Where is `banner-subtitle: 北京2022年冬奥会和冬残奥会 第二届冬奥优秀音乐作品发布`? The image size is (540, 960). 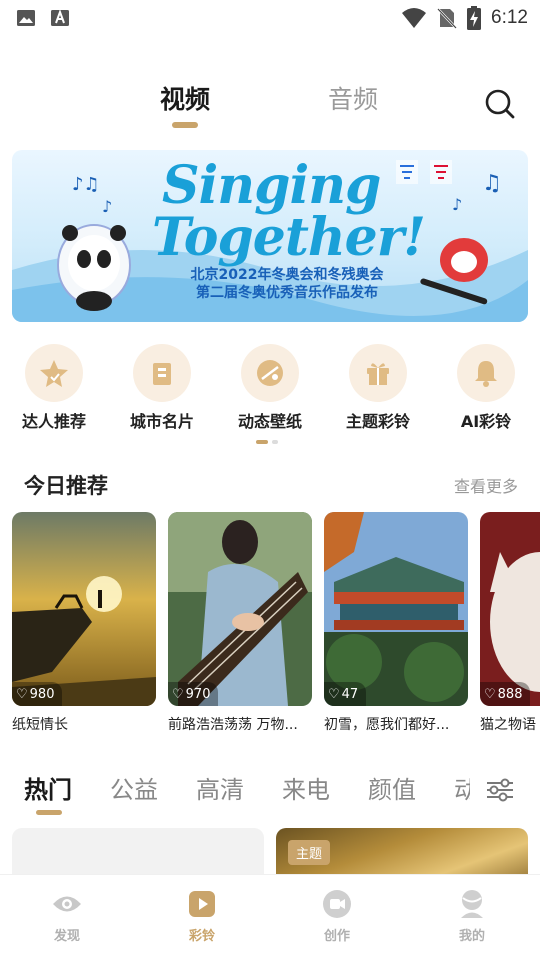
banner-subtitle: 北京2022年冬奥会和冬残奥会 第二届冬奥优秀音乐作品发布 is located at coordinates (287, 284).